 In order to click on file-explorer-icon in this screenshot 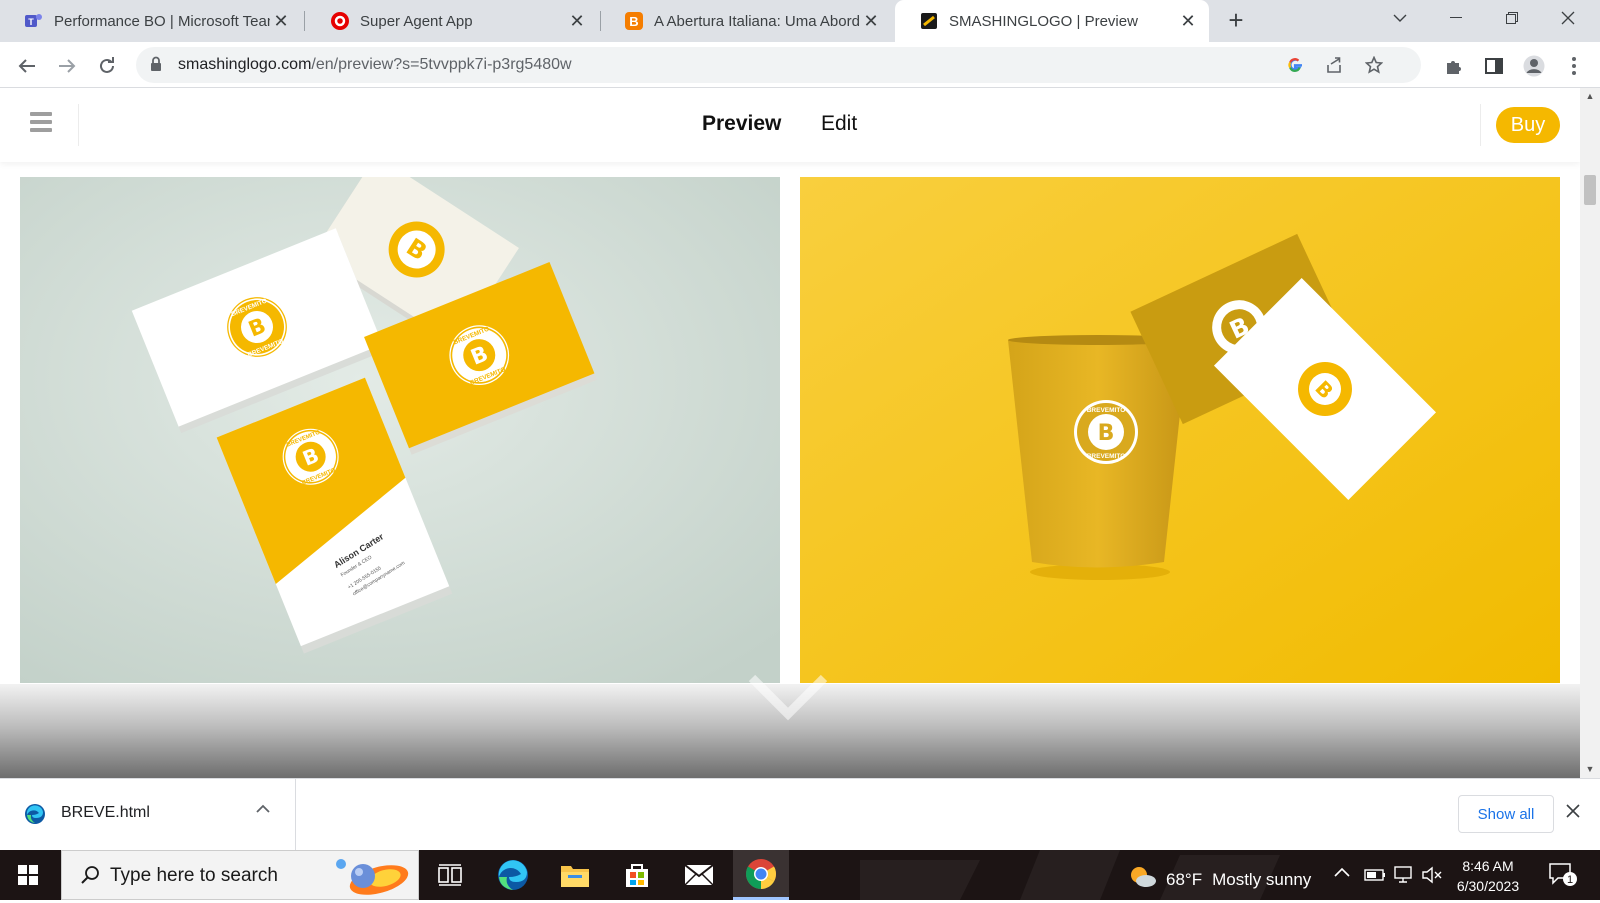, I will do `click(575, 875)`.